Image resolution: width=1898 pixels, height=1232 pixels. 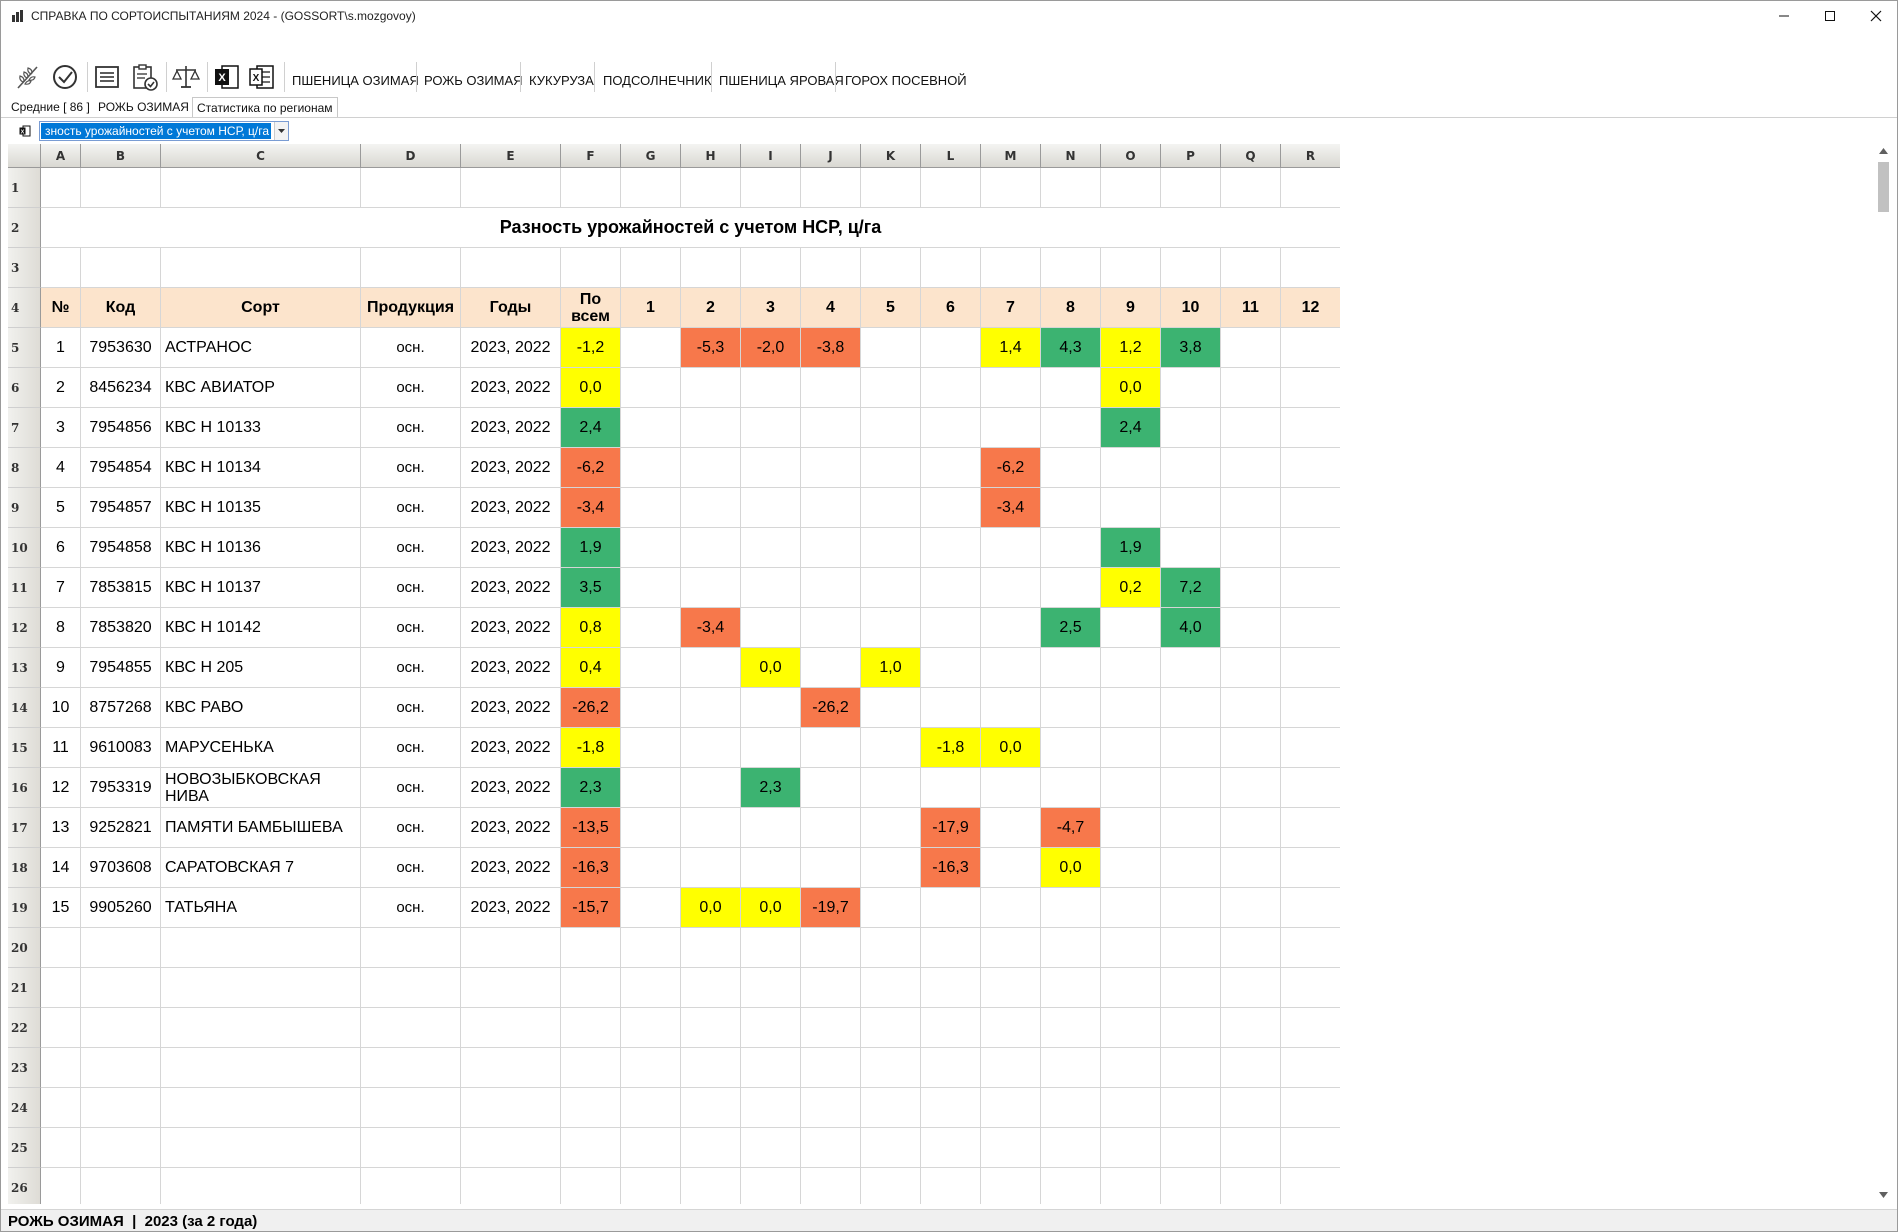 What do you see at coordinates (1830, 16) in the screenshot?
I see `maximize-button` at bounding box center [1830, 16].